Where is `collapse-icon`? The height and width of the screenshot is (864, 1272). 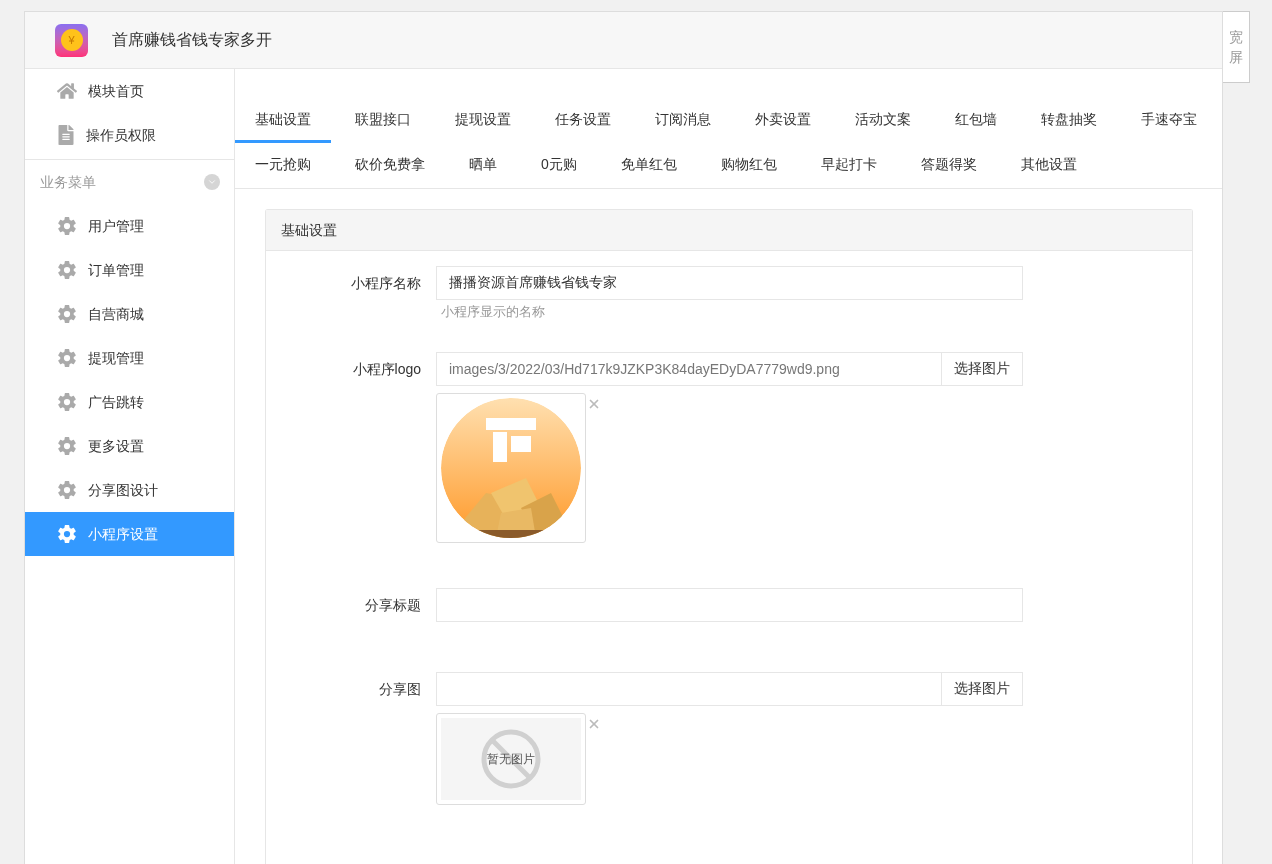 collapse-icon is located at coordinates (212, 182).